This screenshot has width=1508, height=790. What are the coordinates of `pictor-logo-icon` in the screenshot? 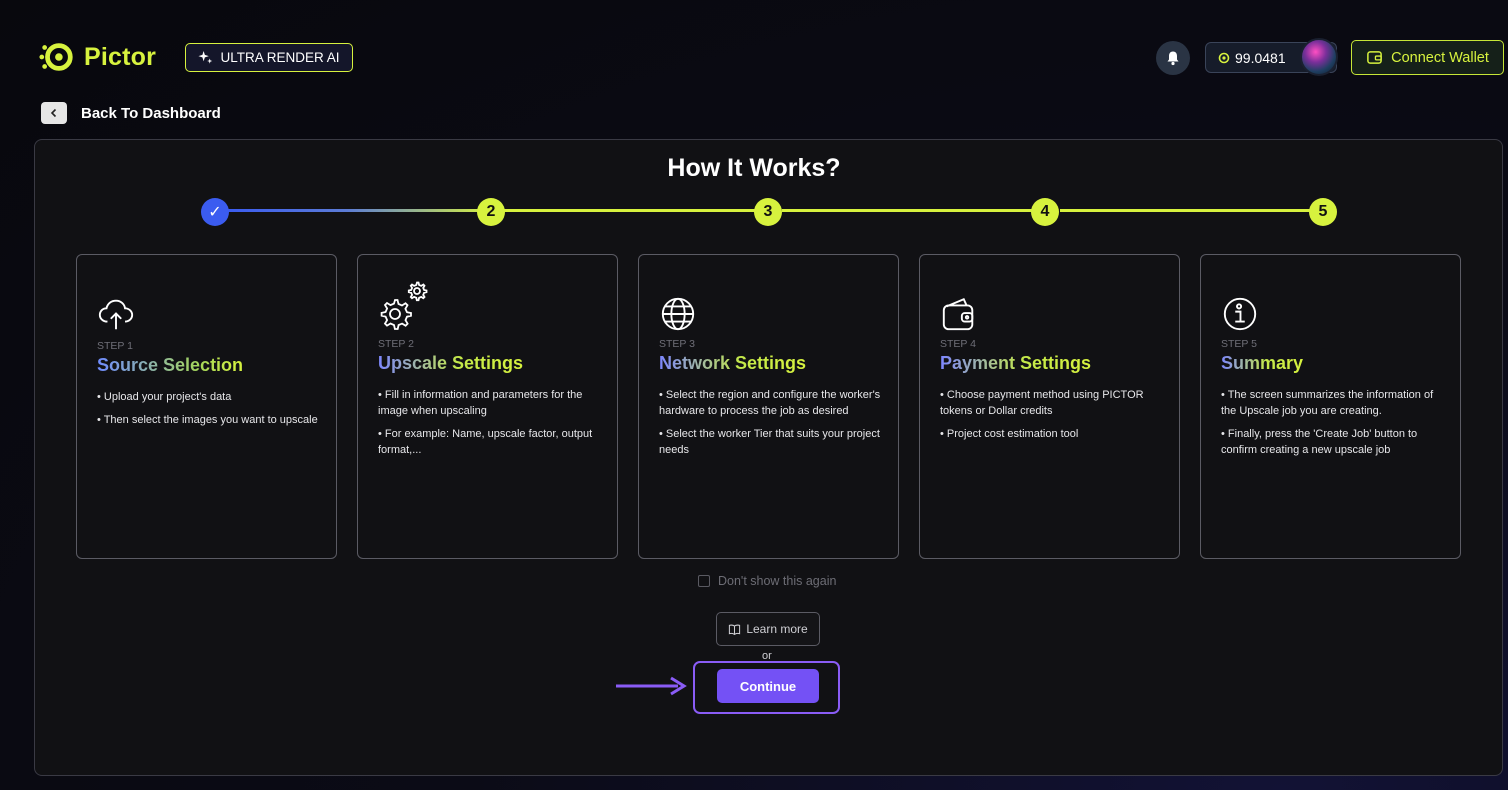 It's located at (56, 57).